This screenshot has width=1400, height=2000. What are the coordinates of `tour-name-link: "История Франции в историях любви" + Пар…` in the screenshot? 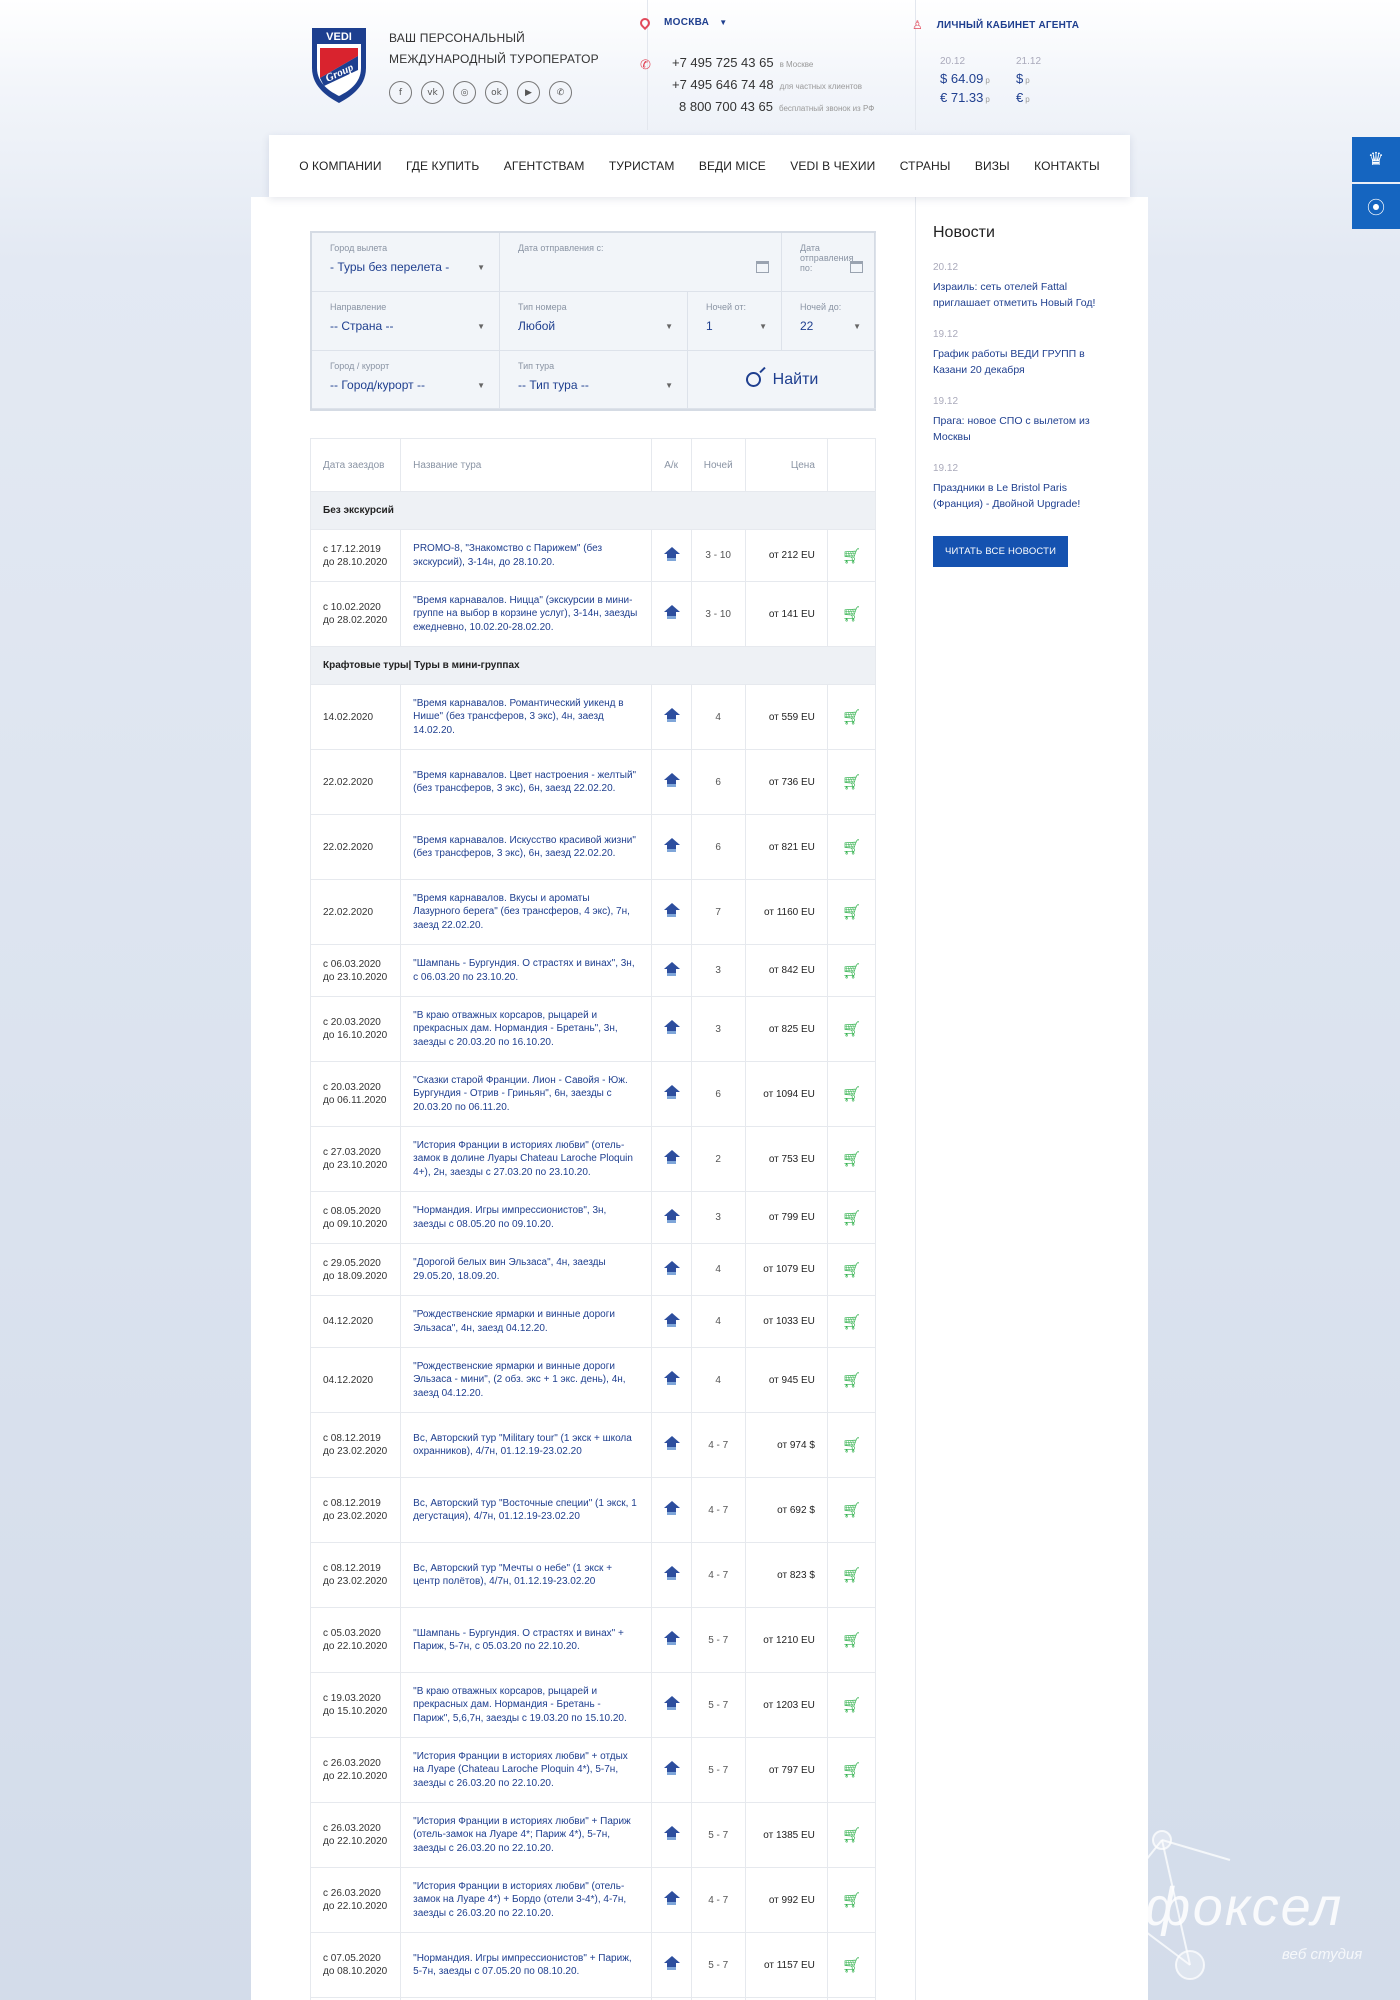 It's located at (526, 1835).